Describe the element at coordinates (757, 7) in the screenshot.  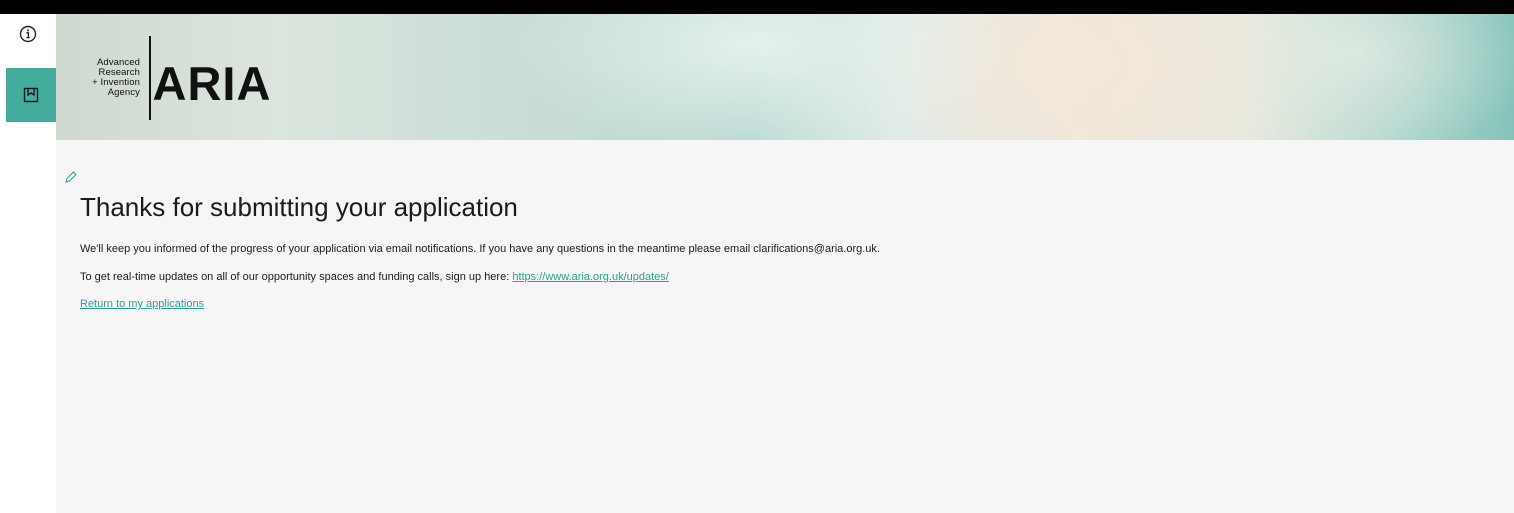
I see `top-bar` at that location.